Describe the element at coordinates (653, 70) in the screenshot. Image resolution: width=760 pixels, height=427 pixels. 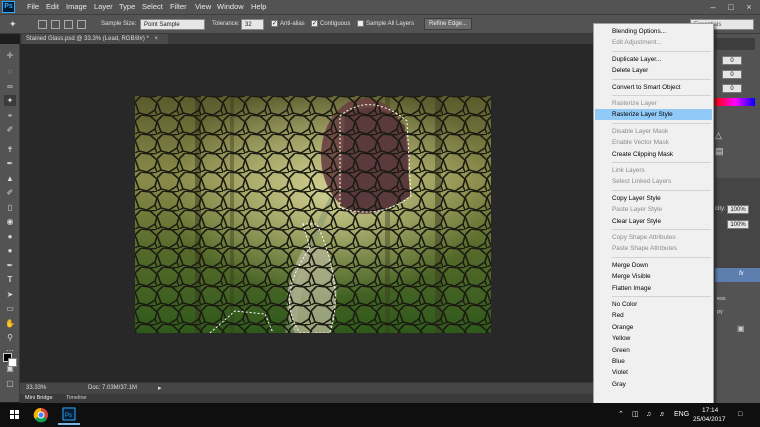
I see `menu-item-delete-layer: Delete Layer` at that location.